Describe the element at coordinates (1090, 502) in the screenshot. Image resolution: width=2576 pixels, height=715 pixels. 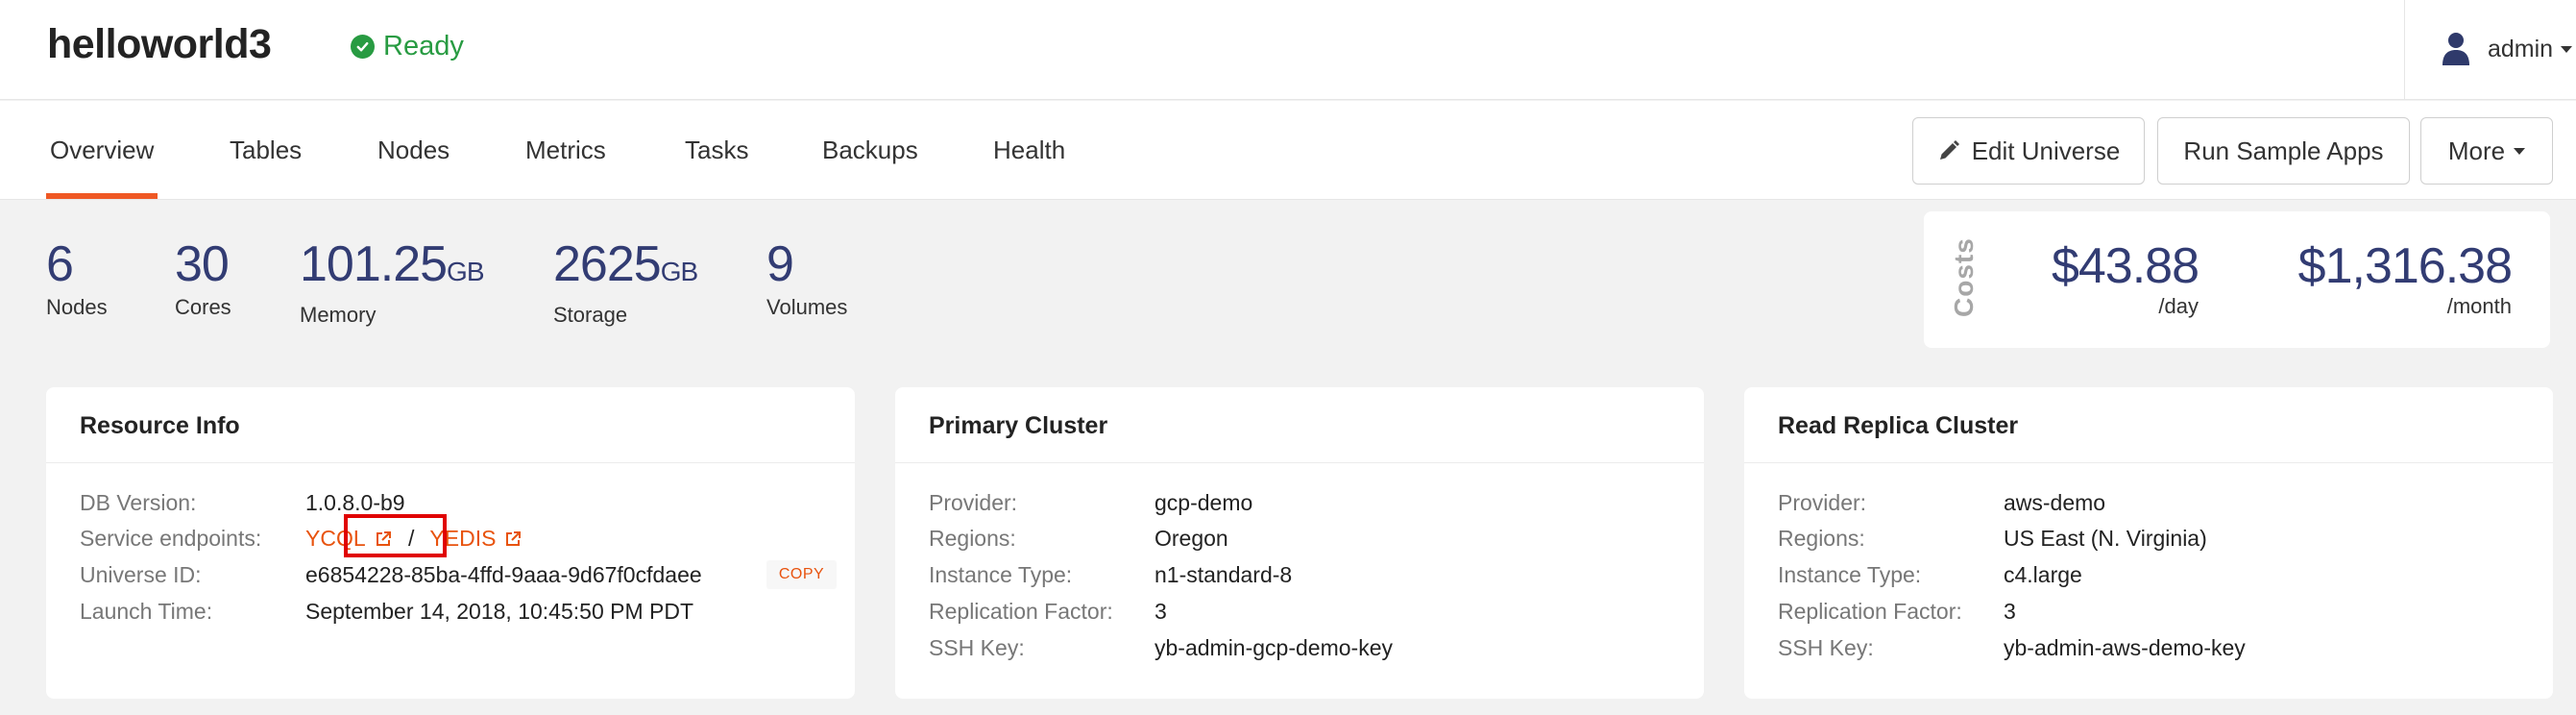
I see `row-provider: Provider: gcp-demo` at that location.